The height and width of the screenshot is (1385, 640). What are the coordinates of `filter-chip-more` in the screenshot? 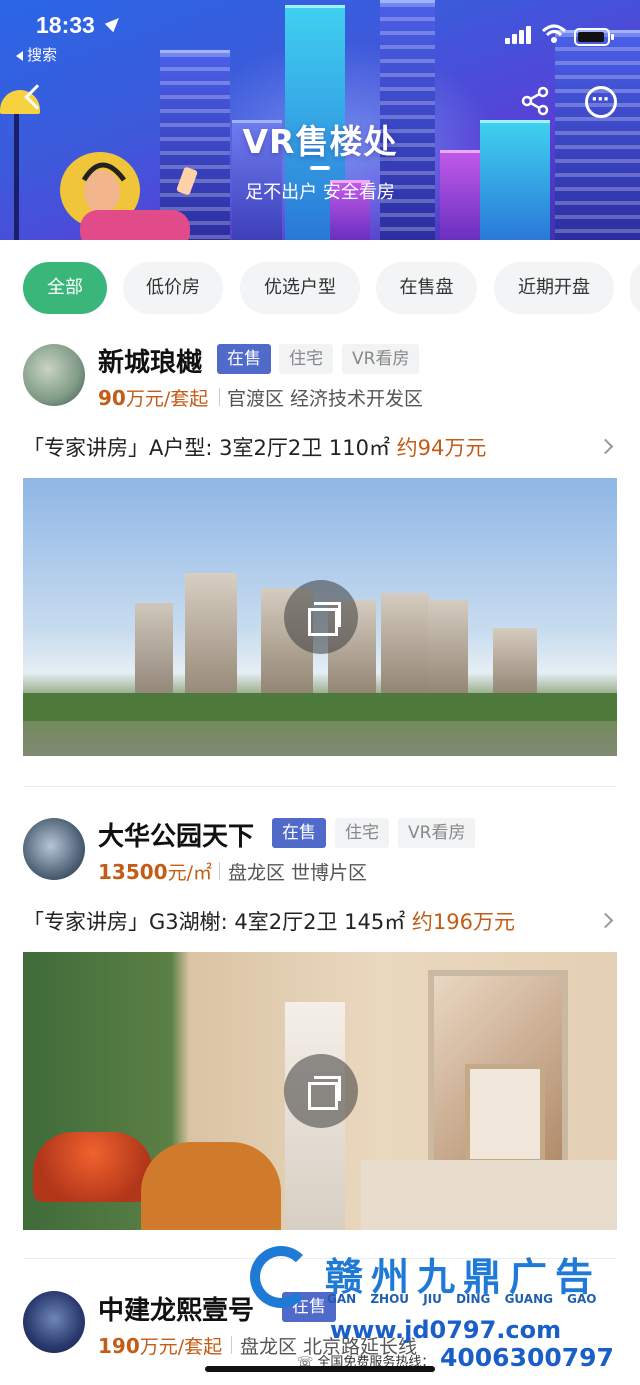 It's located at (635, 288).